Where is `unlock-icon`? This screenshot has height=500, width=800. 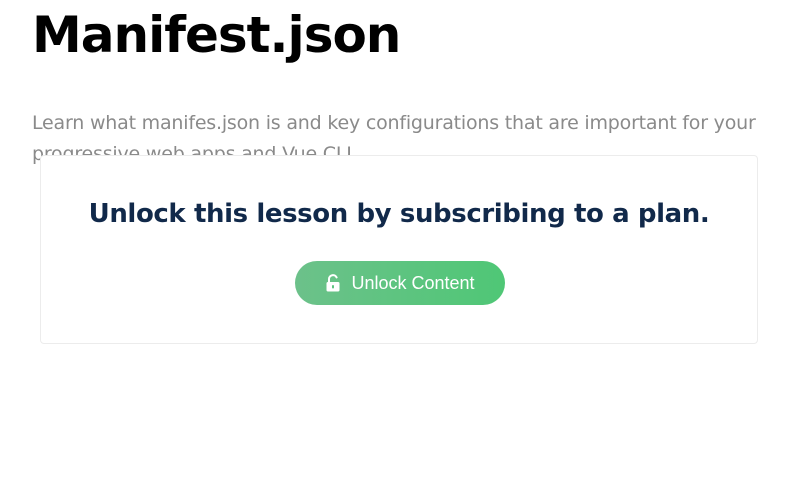
unlock-icon is located at coordinates (333, 283).